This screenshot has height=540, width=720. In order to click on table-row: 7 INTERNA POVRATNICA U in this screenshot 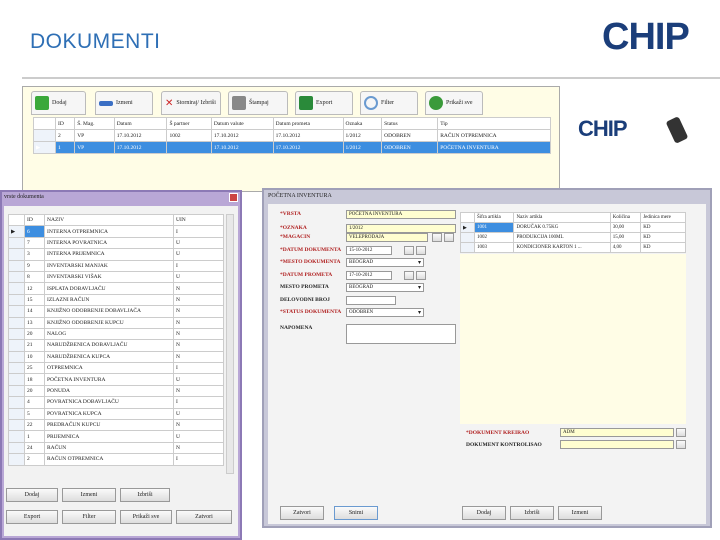, I will do `click(116, 243)`.